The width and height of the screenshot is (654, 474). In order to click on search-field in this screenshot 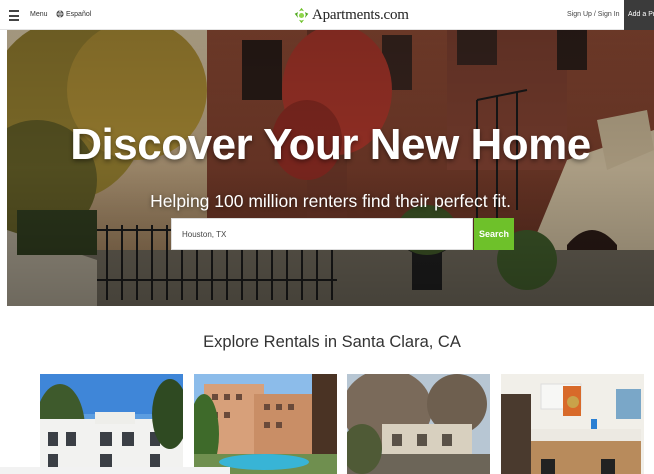, I will do `click(322, 234)`.